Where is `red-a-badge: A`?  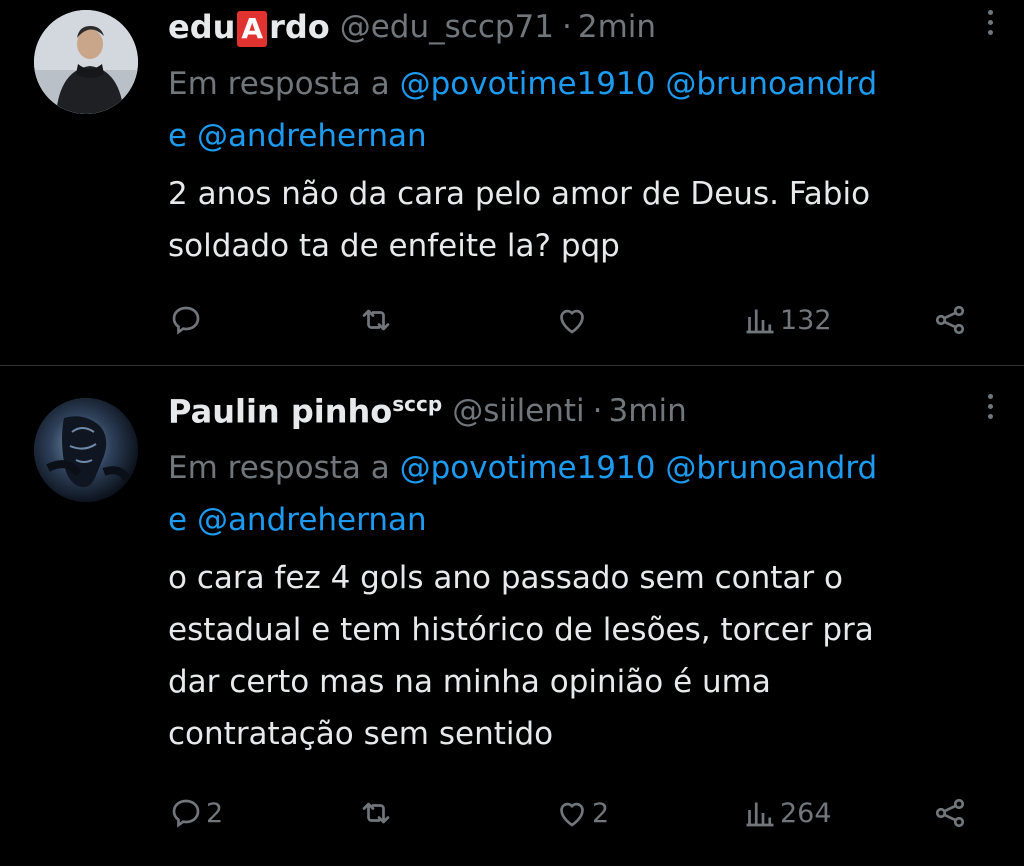 red-a-badge: A is located at coordinates (252, 28).